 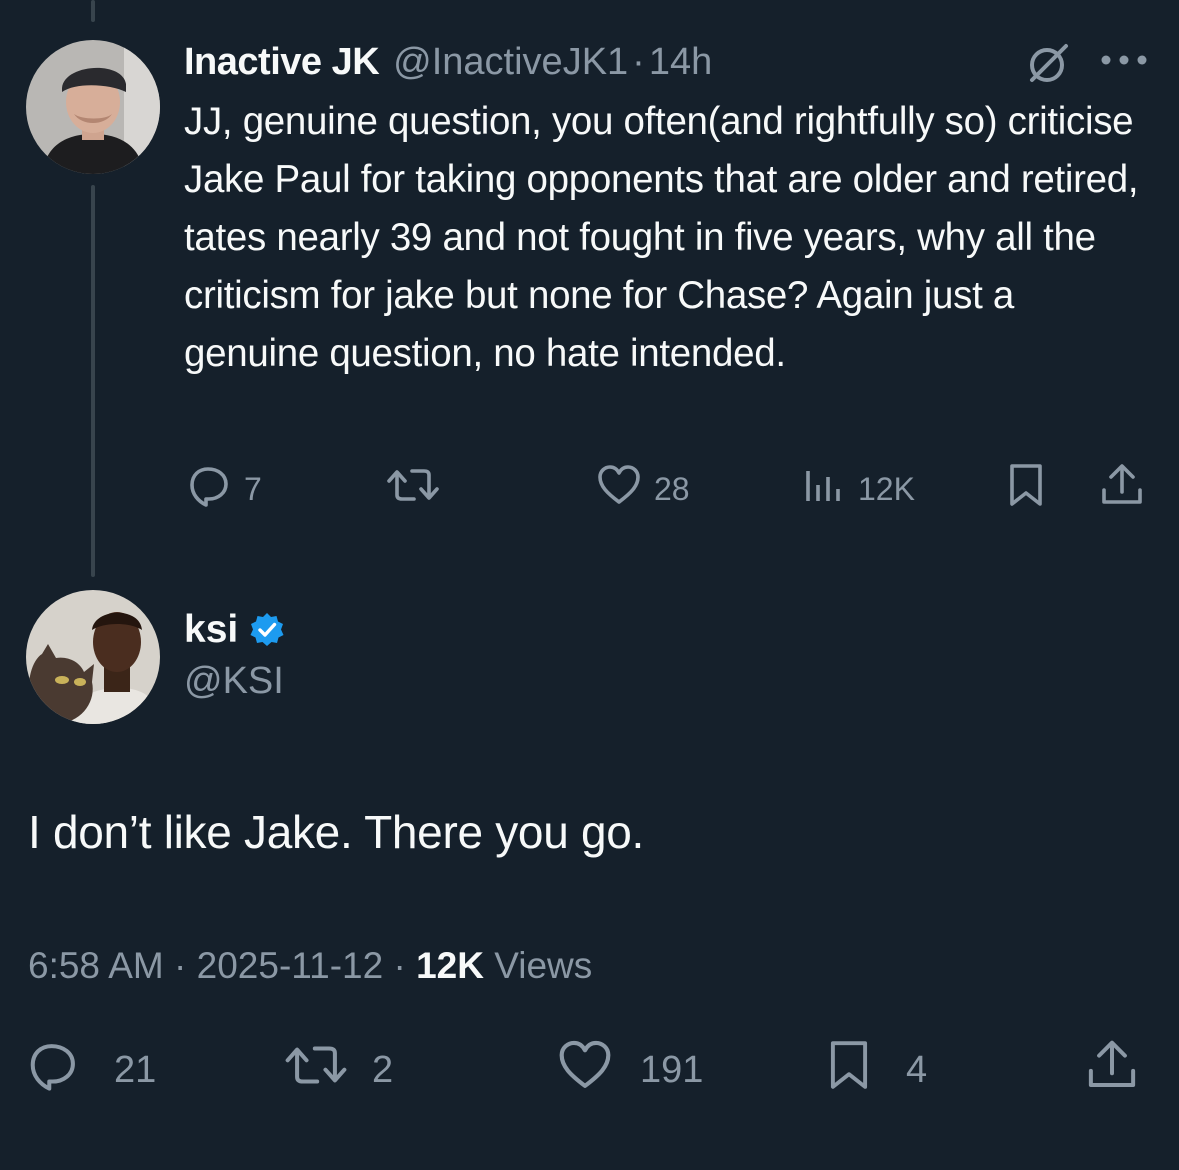 I want to click on grok-icon, so click(x=1048, y=66).